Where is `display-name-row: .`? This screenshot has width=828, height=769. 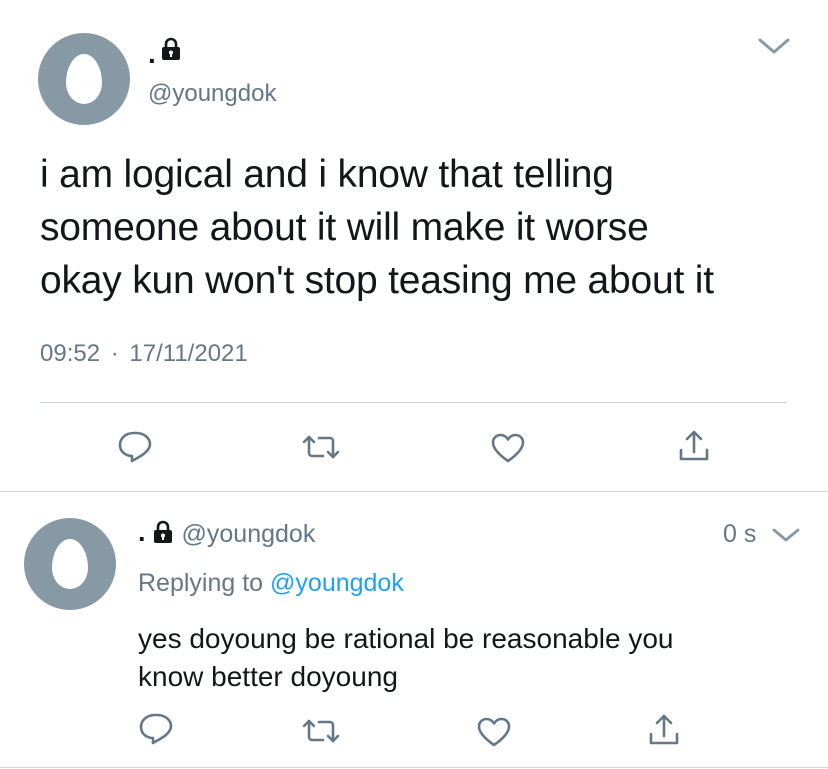
display-name-row: . is located at coordinates (165, 52).